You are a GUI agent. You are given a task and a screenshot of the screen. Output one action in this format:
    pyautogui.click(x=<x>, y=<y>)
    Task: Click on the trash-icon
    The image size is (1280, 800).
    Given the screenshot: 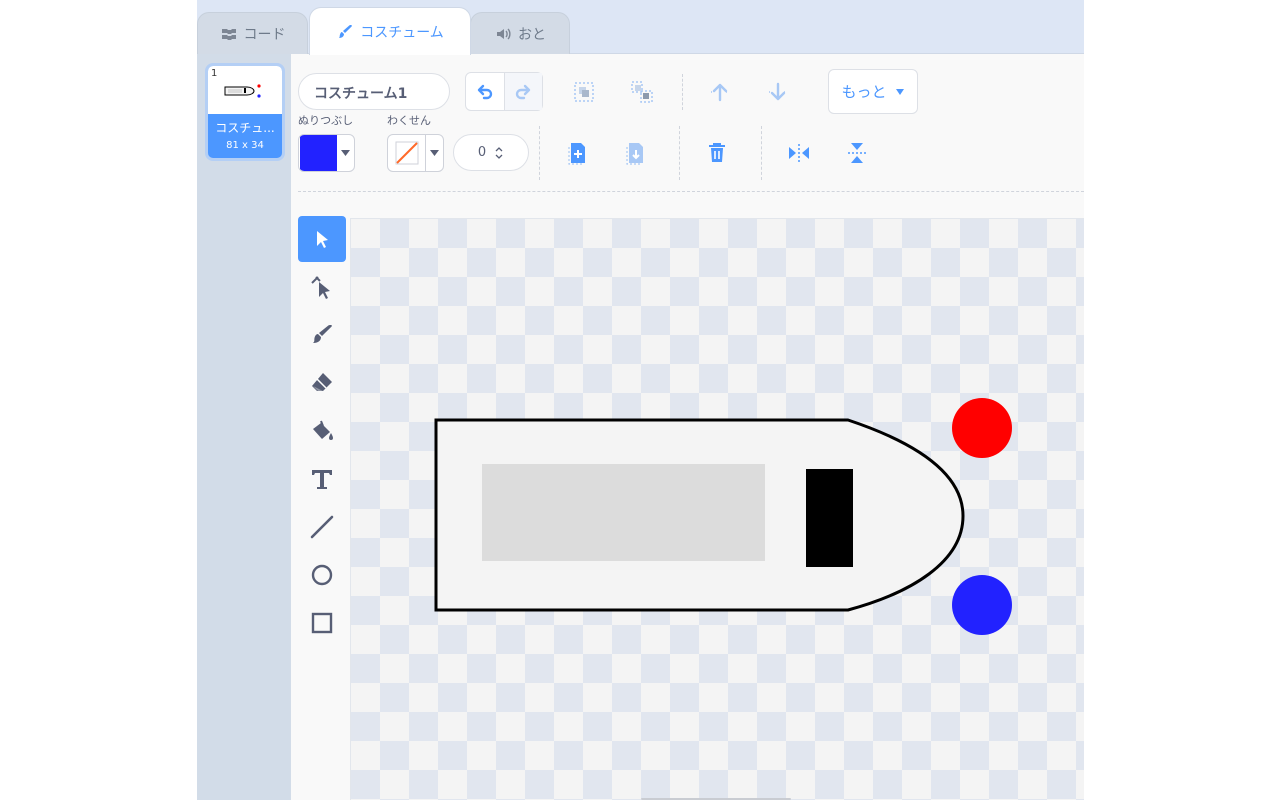 What is the action you would take?
    pyautogui.click(x=717, y=152)
    